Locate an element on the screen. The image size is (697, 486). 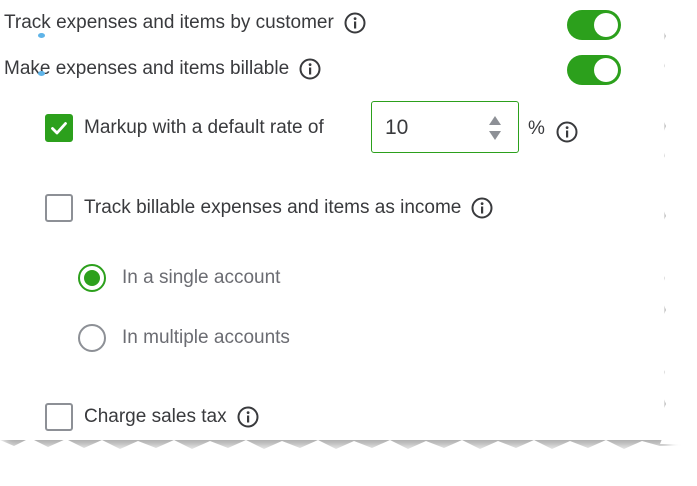
percent-sign: % is located at coordinates (536, 128).